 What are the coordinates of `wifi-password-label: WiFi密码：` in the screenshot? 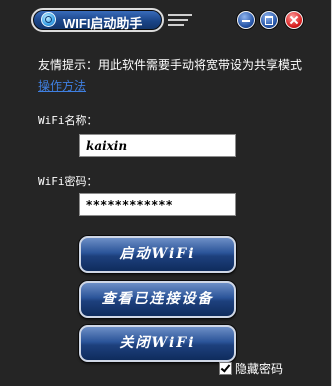 It's located at (68, 181).